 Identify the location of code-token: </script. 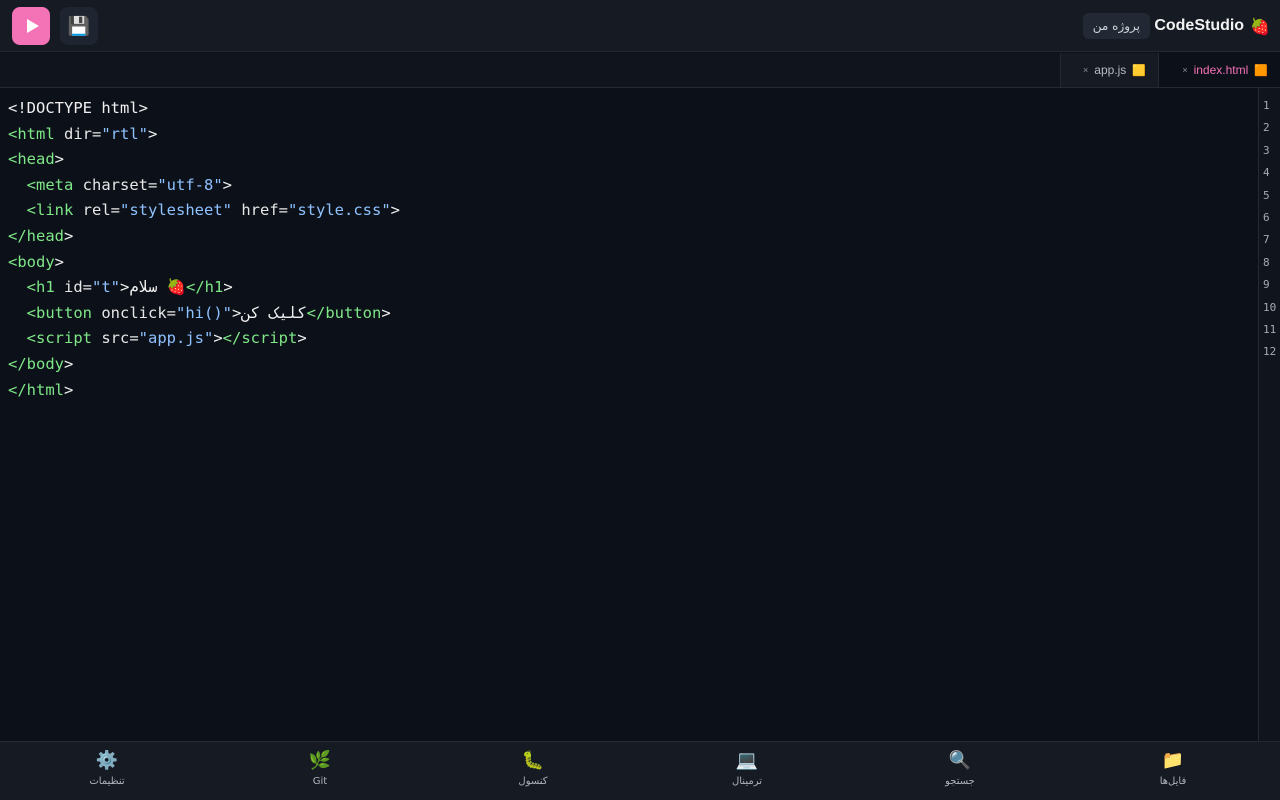
(260, 338).